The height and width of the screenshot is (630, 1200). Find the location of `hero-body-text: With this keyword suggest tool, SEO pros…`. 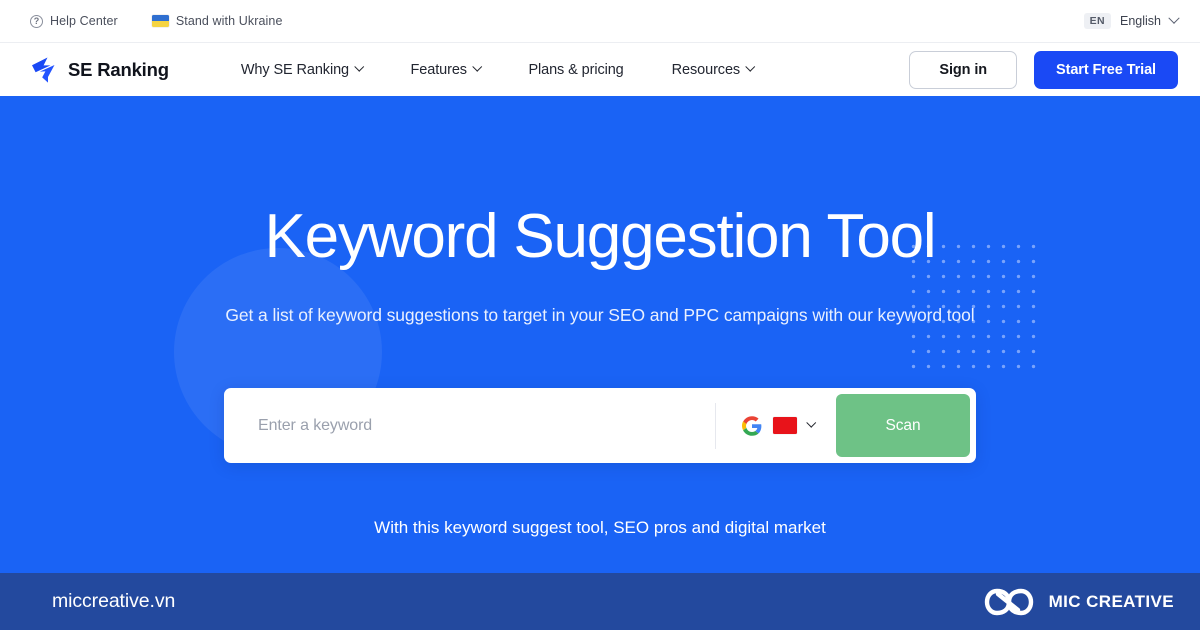

hero-body-text: With this keyword suggest tool, SEO pros… is located at coordinates (600, 528).